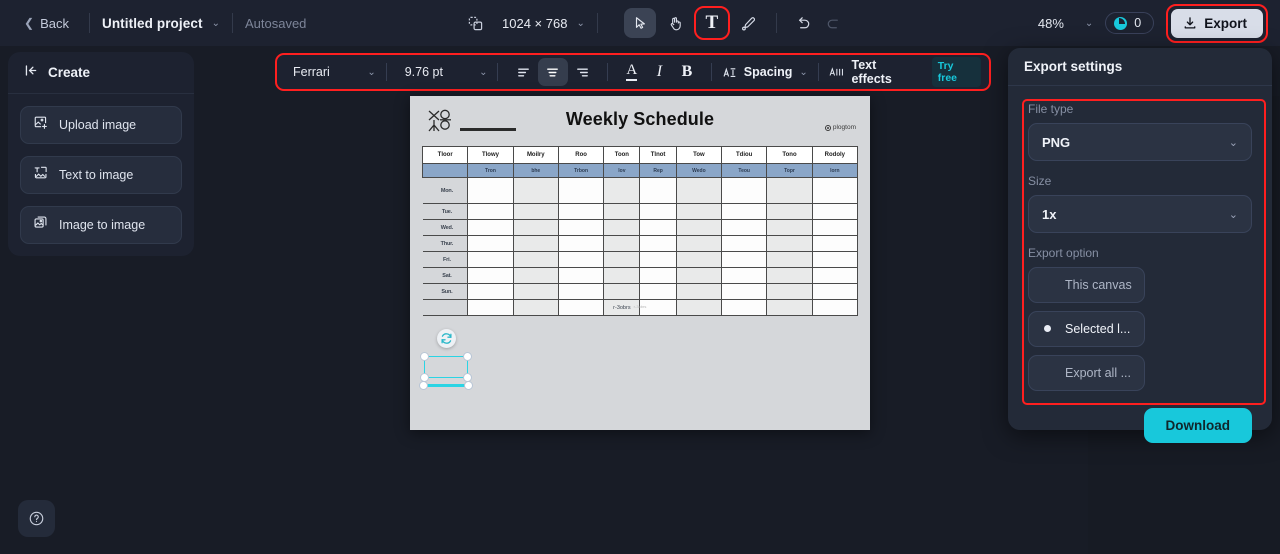  I want to click on zoom-level: 48%, so click(1051, 23).